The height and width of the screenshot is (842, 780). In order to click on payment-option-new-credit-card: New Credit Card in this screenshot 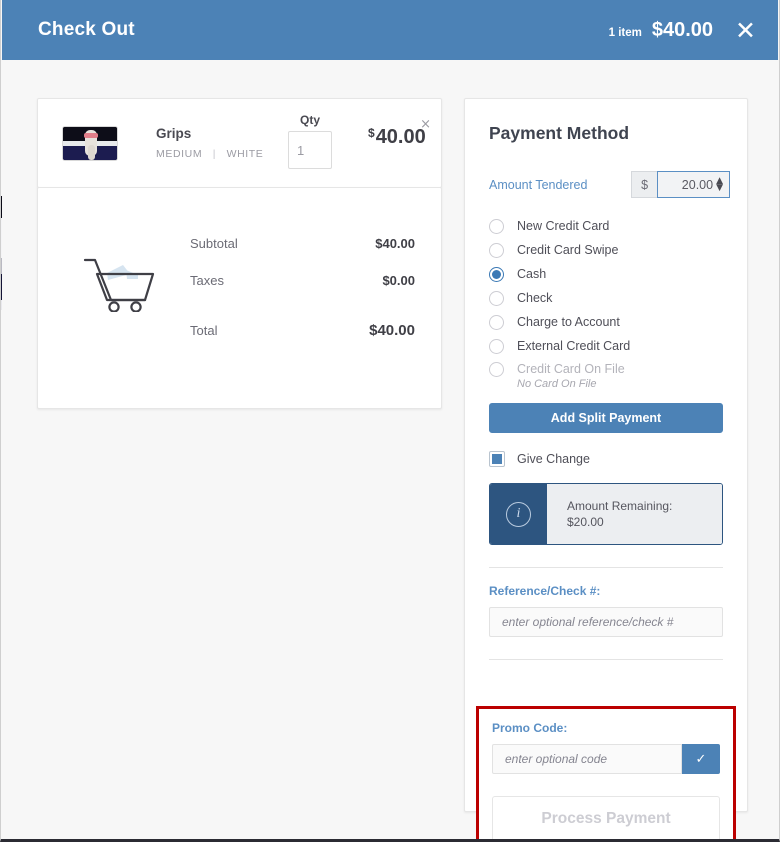, I will do `click(606, 226)`.